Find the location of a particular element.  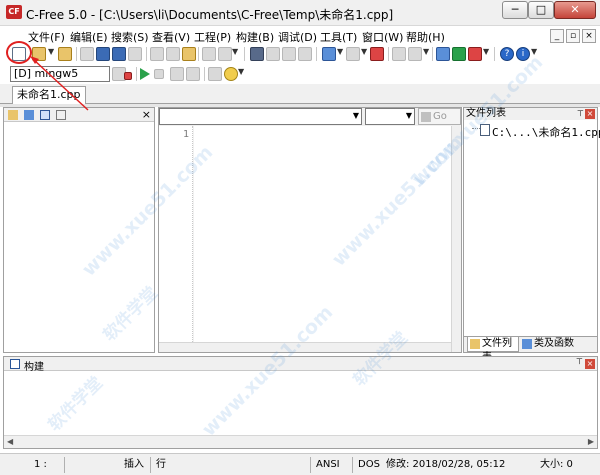

open-dropdown-icon: ▼ is located at coordinates (51, 51).